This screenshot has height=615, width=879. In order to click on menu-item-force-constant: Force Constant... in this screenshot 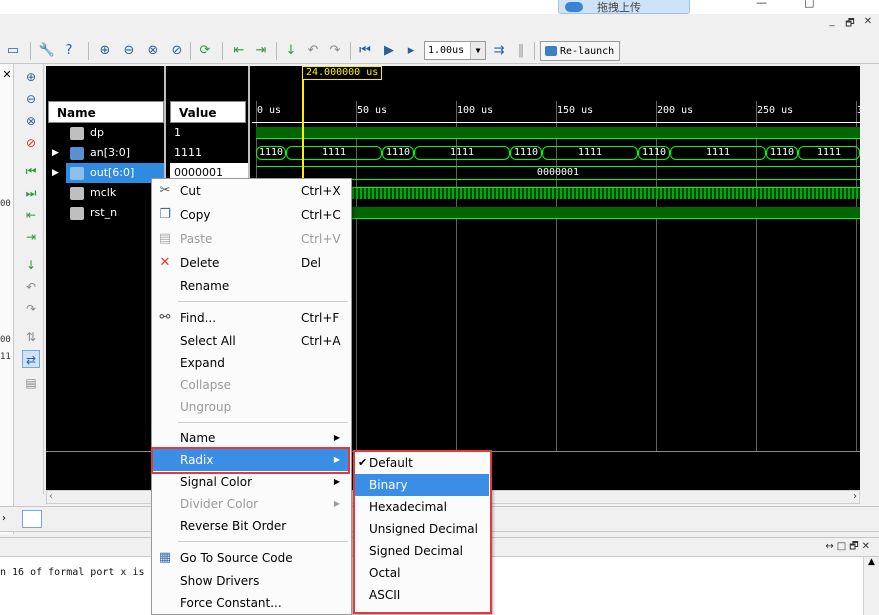, I will do `click(251, 603)`.